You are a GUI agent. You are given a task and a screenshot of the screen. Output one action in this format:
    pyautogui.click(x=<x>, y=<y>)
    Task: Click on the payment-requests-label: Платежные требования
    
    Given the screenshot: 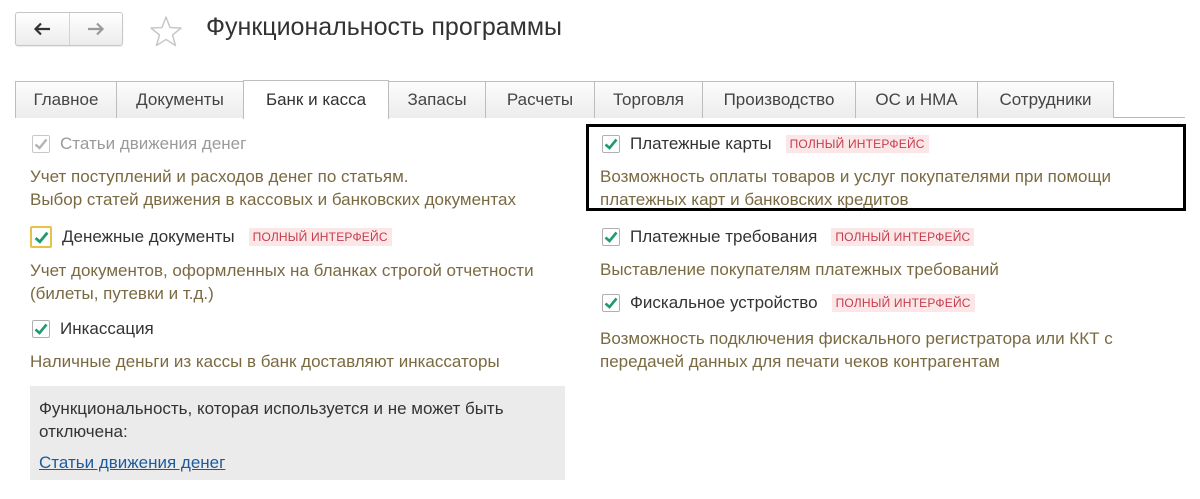 What is the action you would take?
    pyautogui.click(x=724, y=236)
    